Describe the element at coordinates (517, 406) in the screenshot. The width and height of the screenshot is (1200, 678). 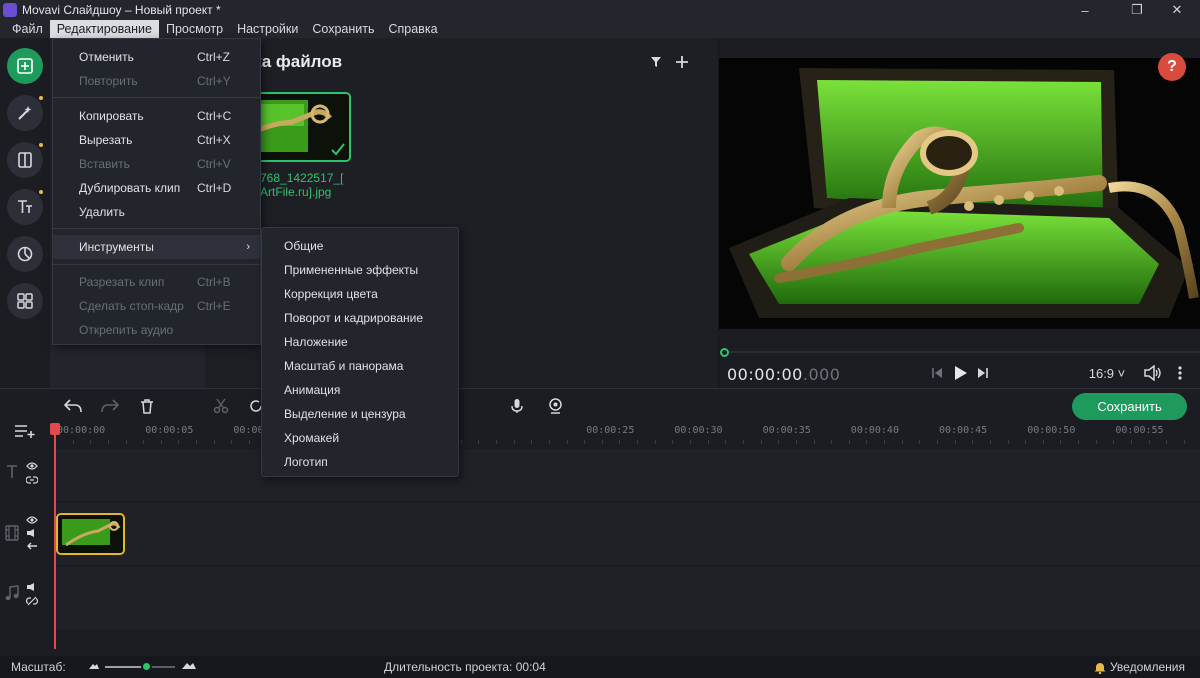
I see `record-voice-button` at that location.